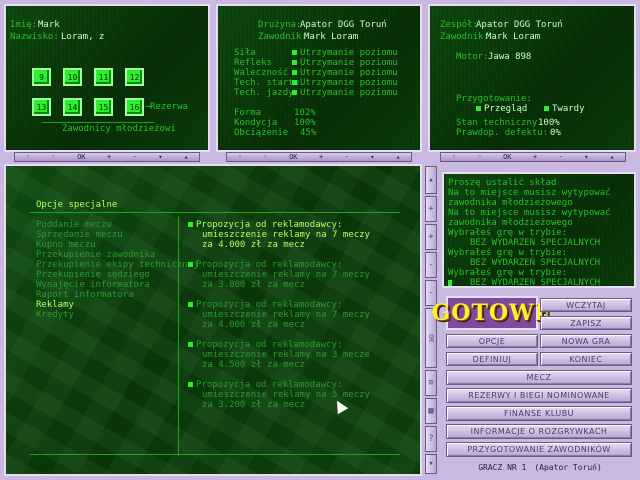 The height and width of the screenshot is (480, 640). What do you see at coordinates (539, 431) in the screenshot?
I see `informacje-button: INFORMACJE O ROZGRYWKACH` at bounding box center [539, 431].